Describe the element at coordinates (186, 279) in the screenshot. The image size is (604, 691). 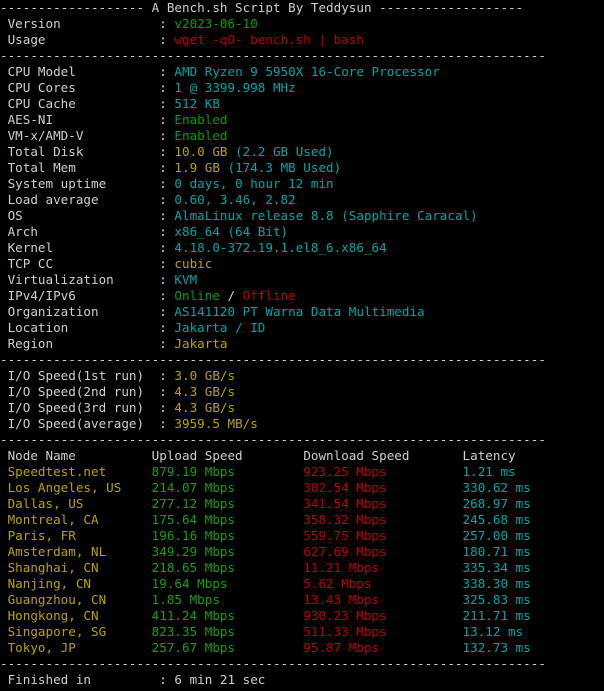
I see `sysinfo-value: KVM` at that location.